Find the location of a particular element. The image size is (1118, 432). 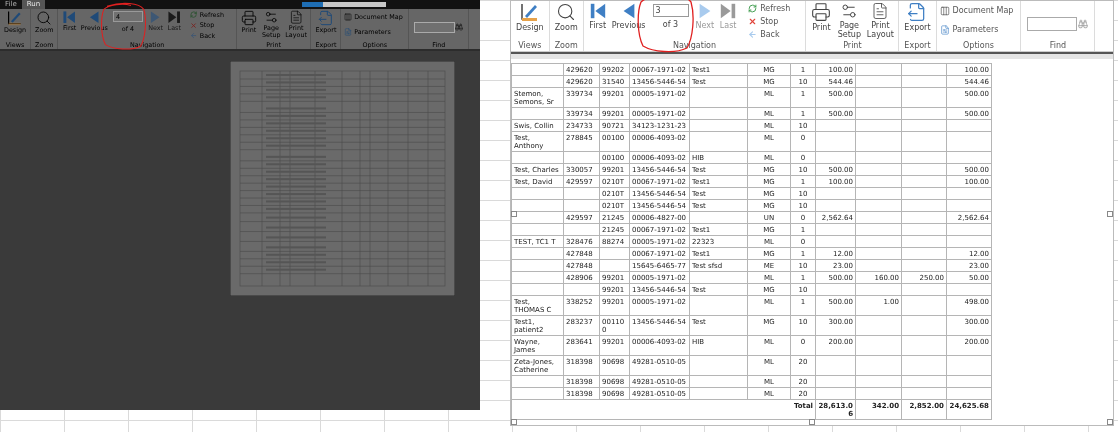

group-label: Print is located at coordinates (852, 46).